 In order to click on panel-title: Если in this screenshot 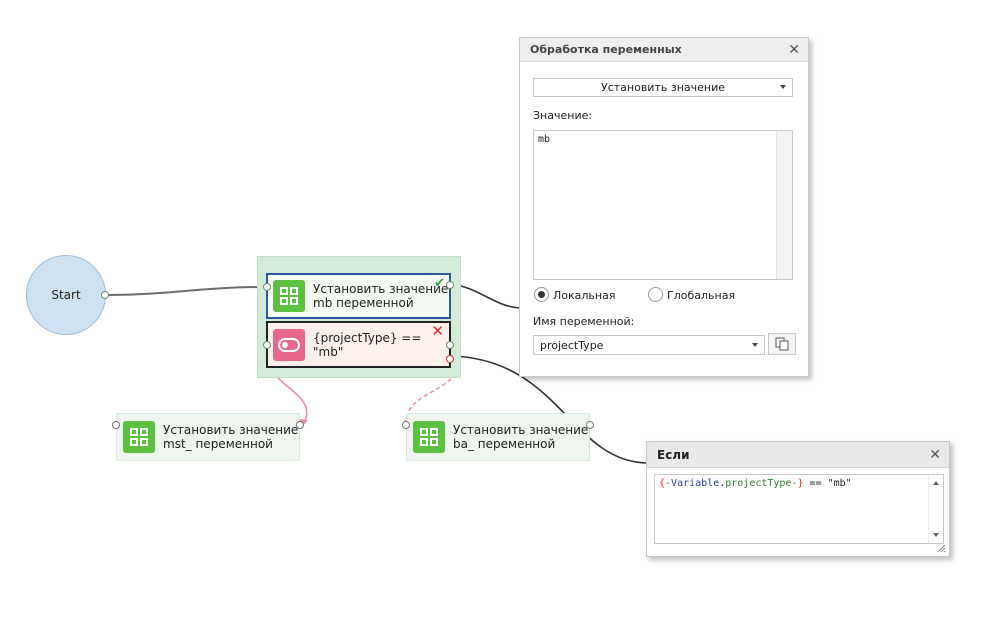, I will do `click(673, 454)`.